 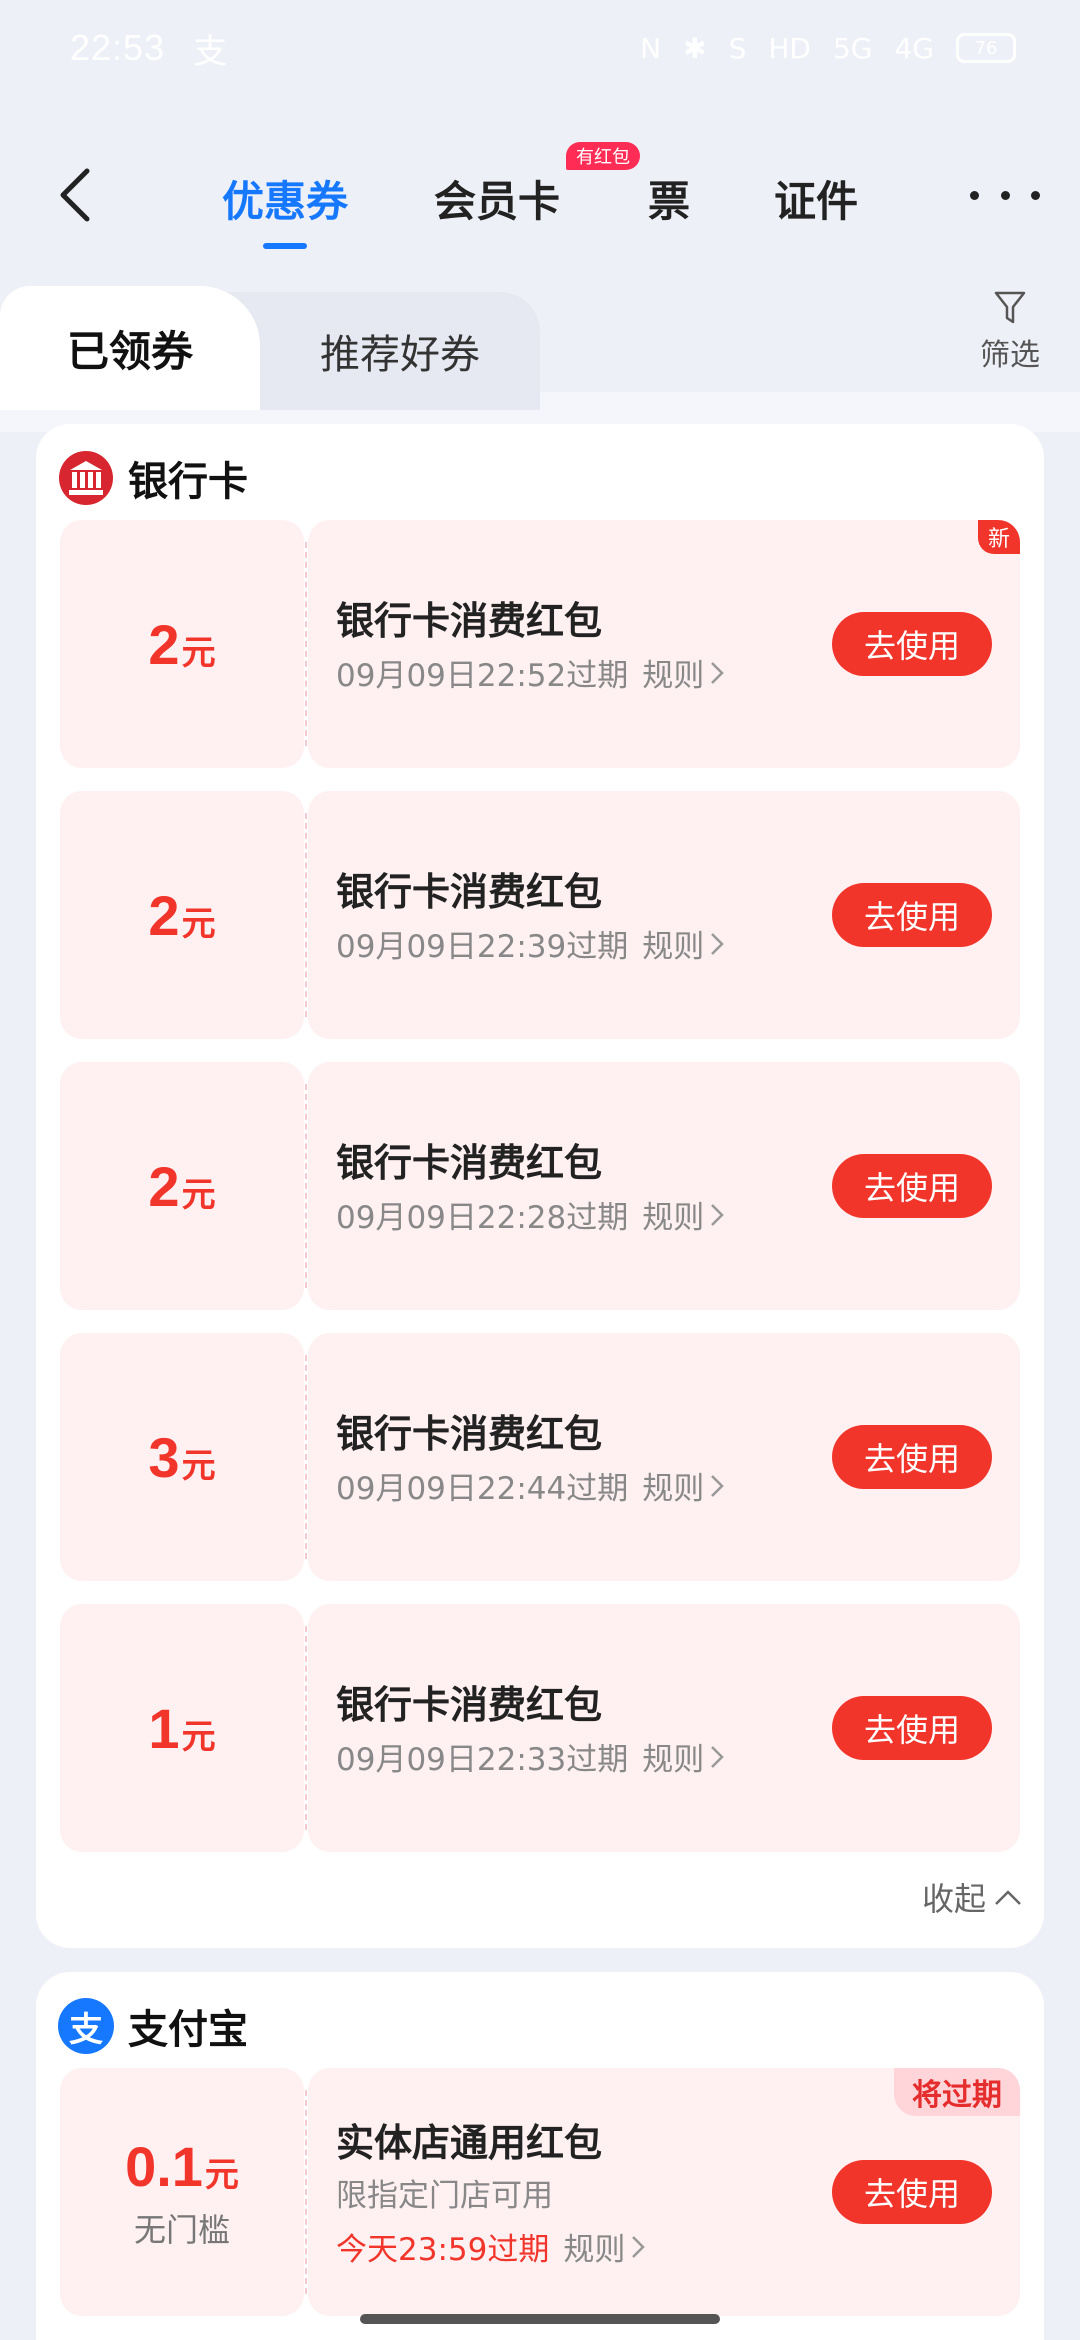 I want to click on bank-icon, so click(x=86, y=478).